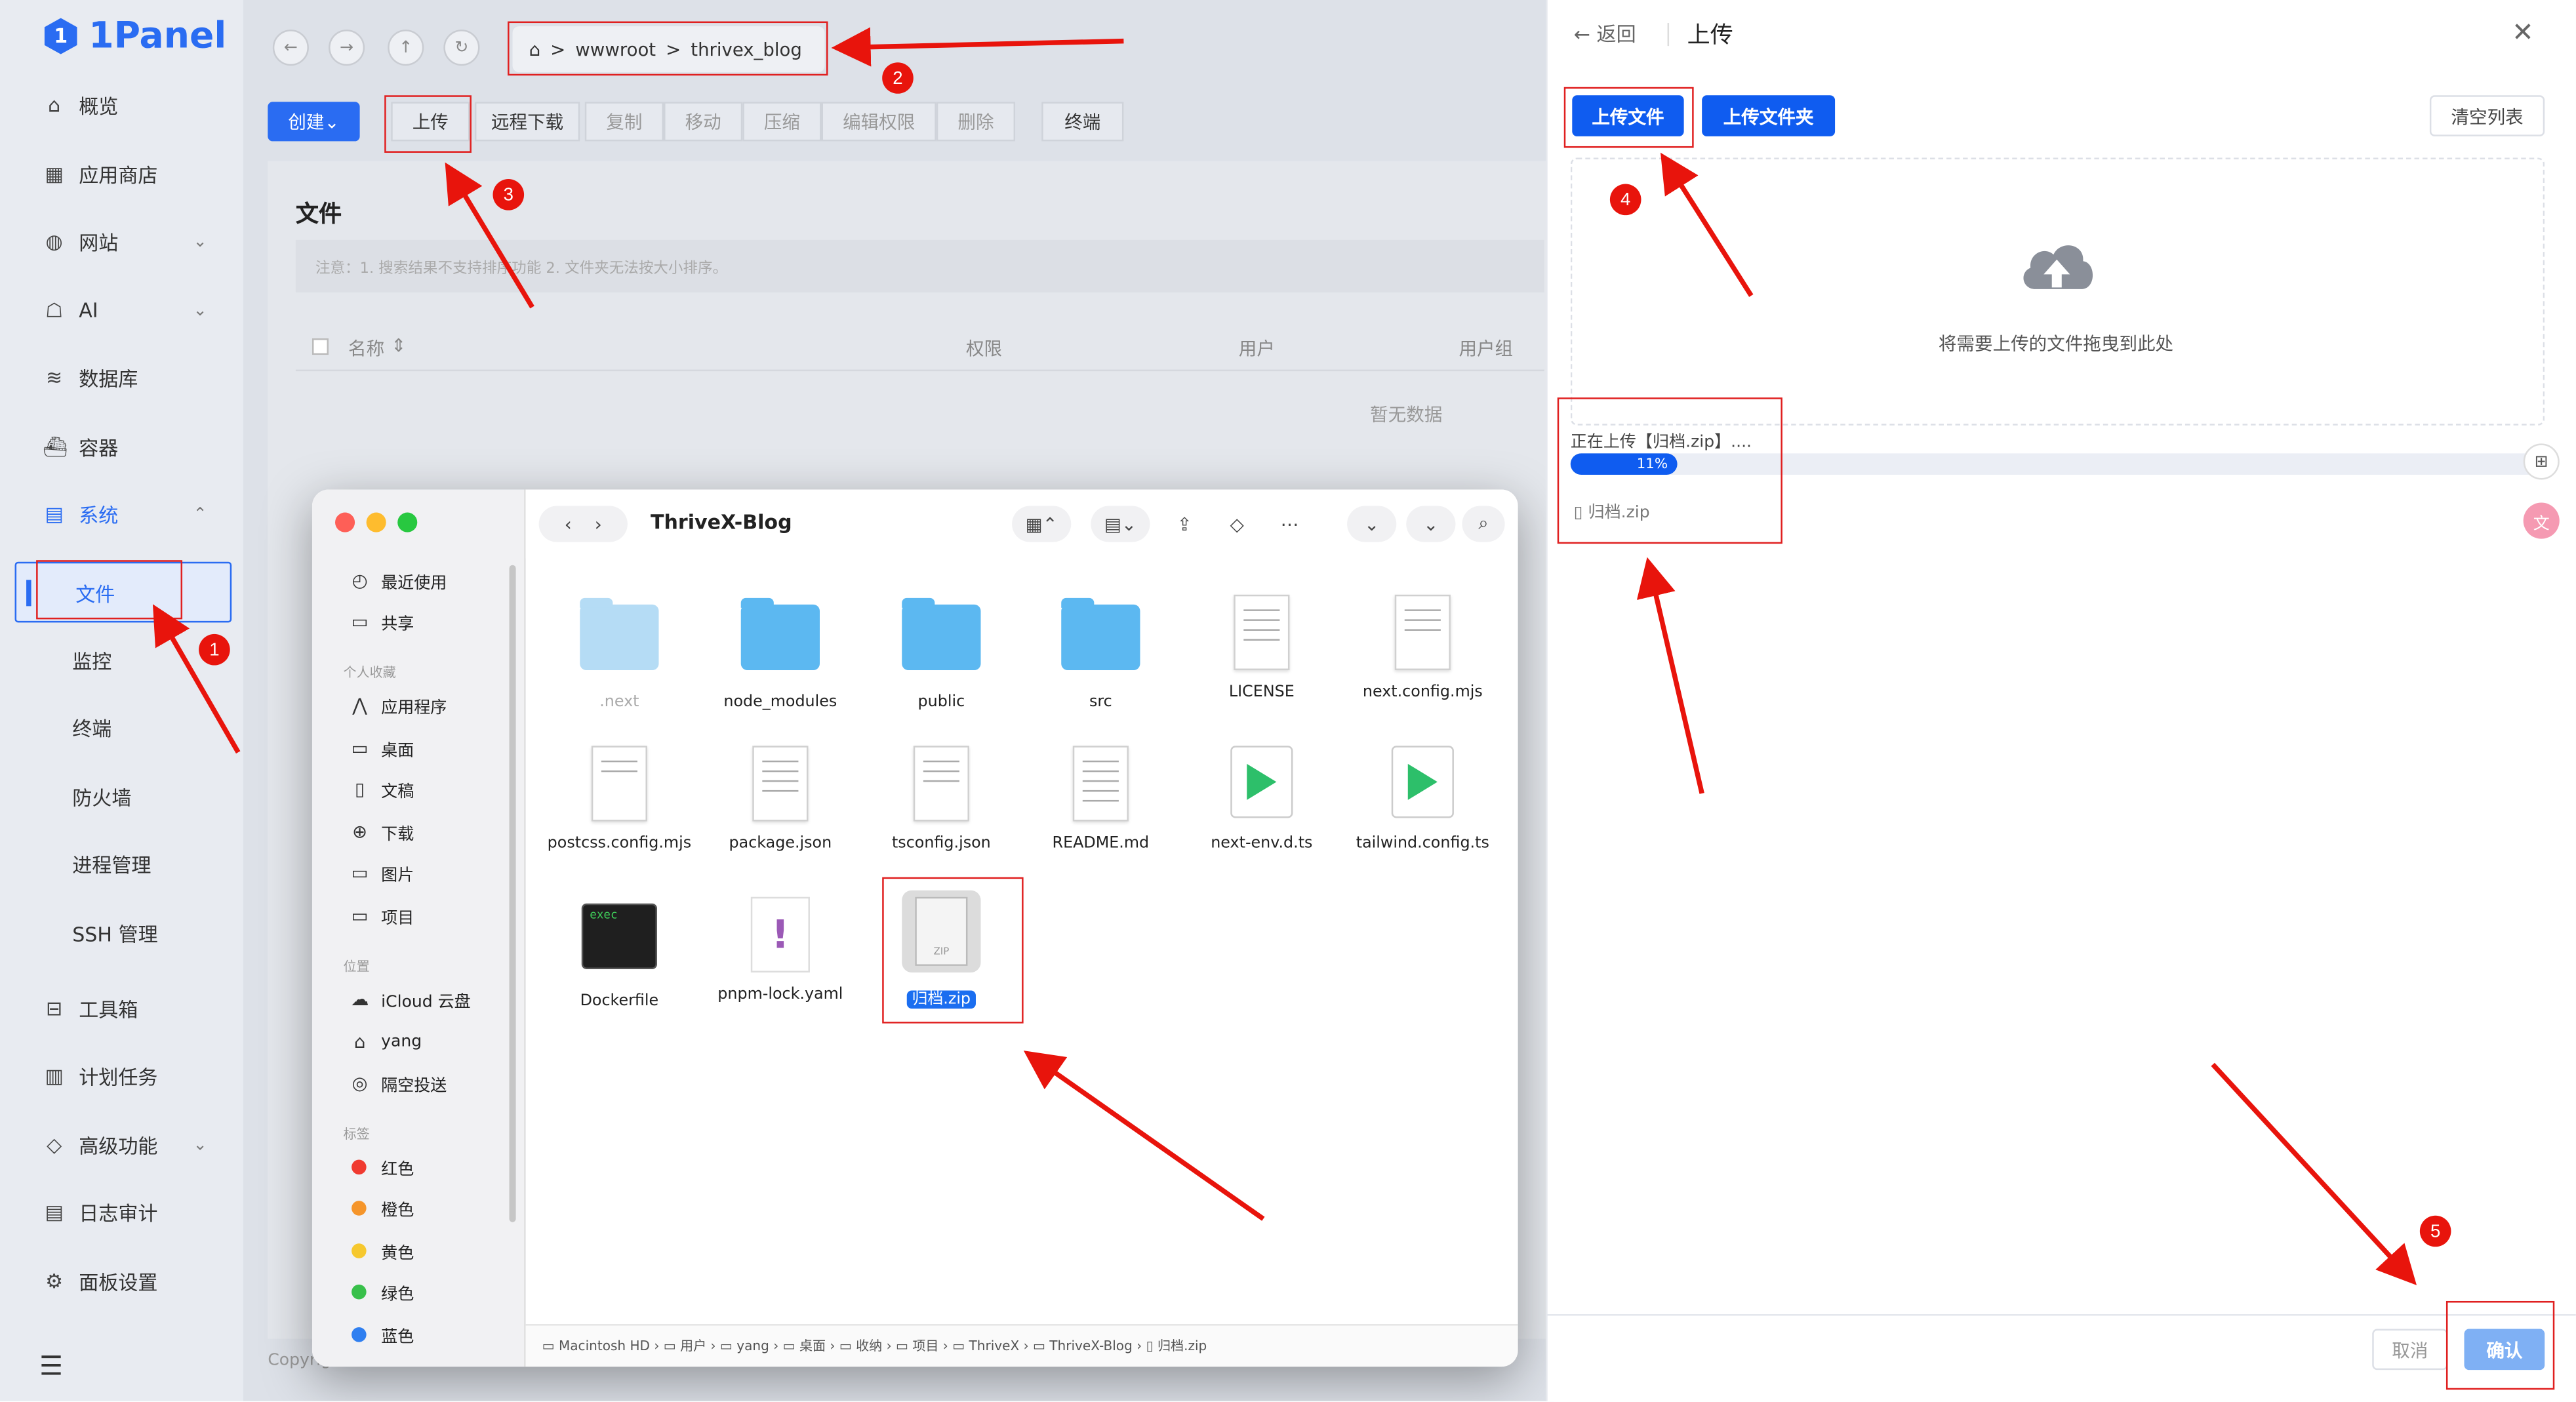 The width and height of the screenshot is (2576, 1402). I want to click on back-nav-icon: ←, so click(290, 48).